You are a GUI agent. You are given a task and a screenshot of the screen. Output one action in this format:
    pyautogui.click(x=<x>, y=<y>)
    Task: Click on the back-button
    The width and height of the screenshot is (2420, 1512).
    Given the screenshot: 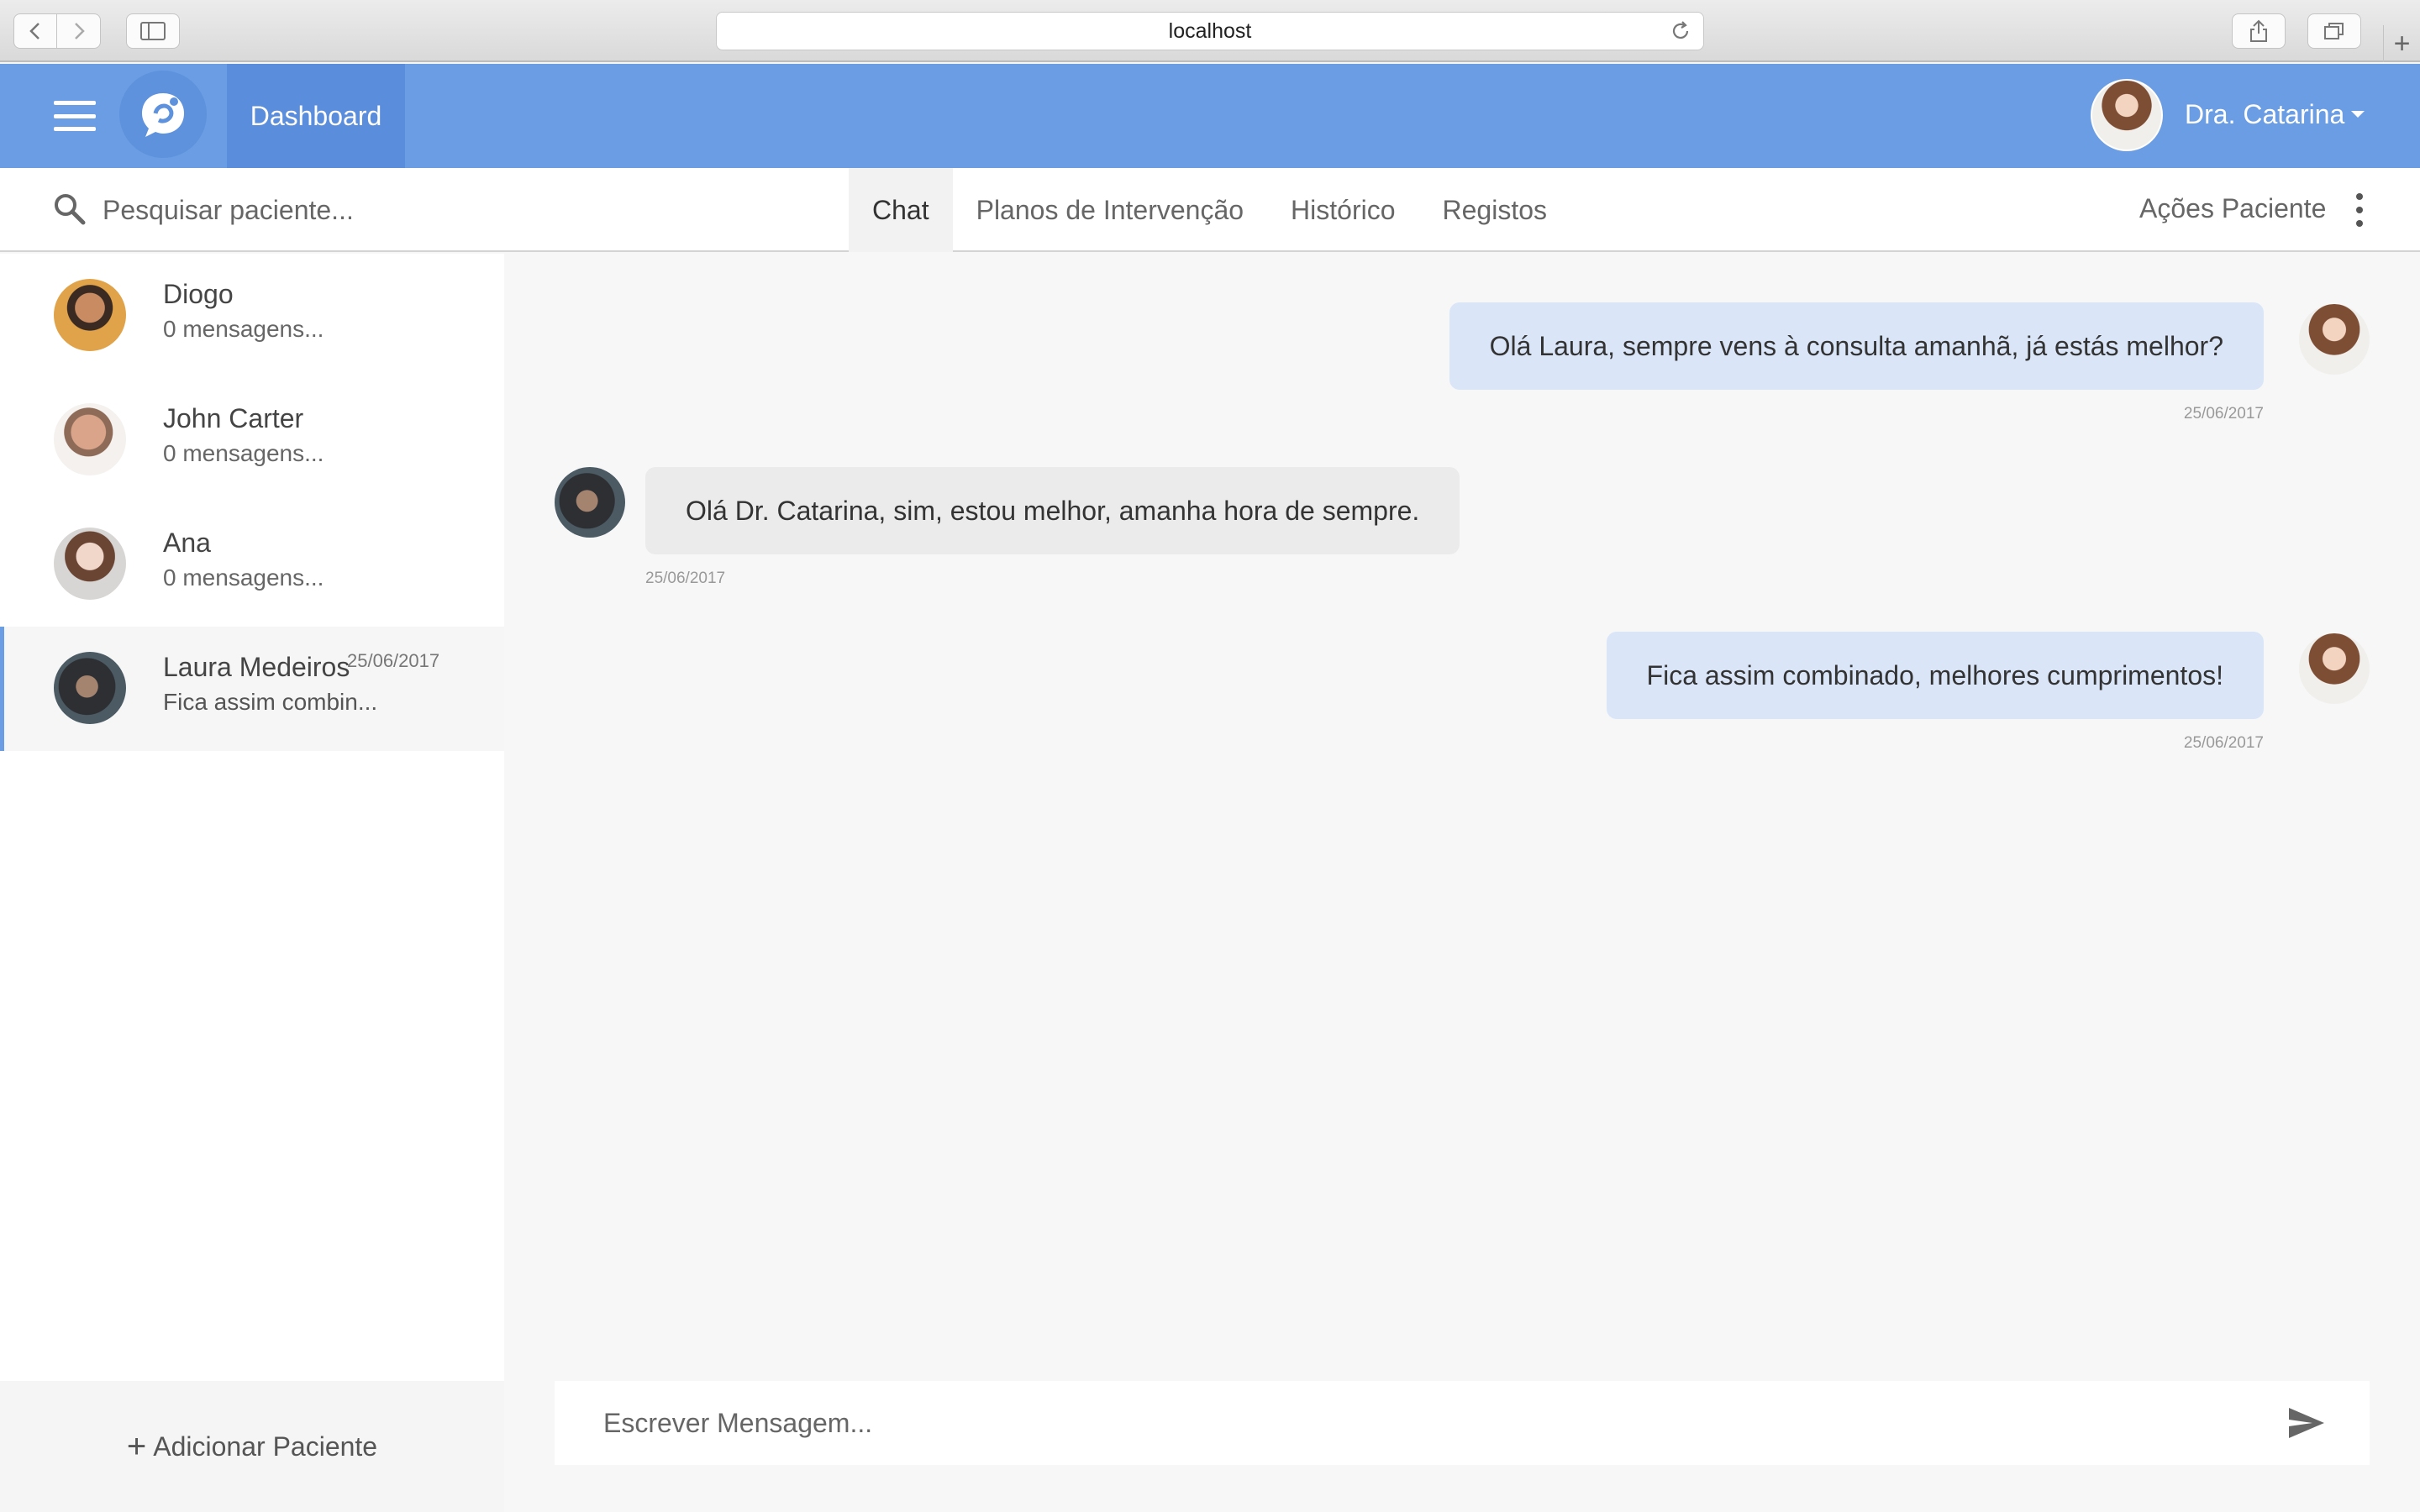 What is the action you would take?
    pyautogui.click(x=35, y=31)
    